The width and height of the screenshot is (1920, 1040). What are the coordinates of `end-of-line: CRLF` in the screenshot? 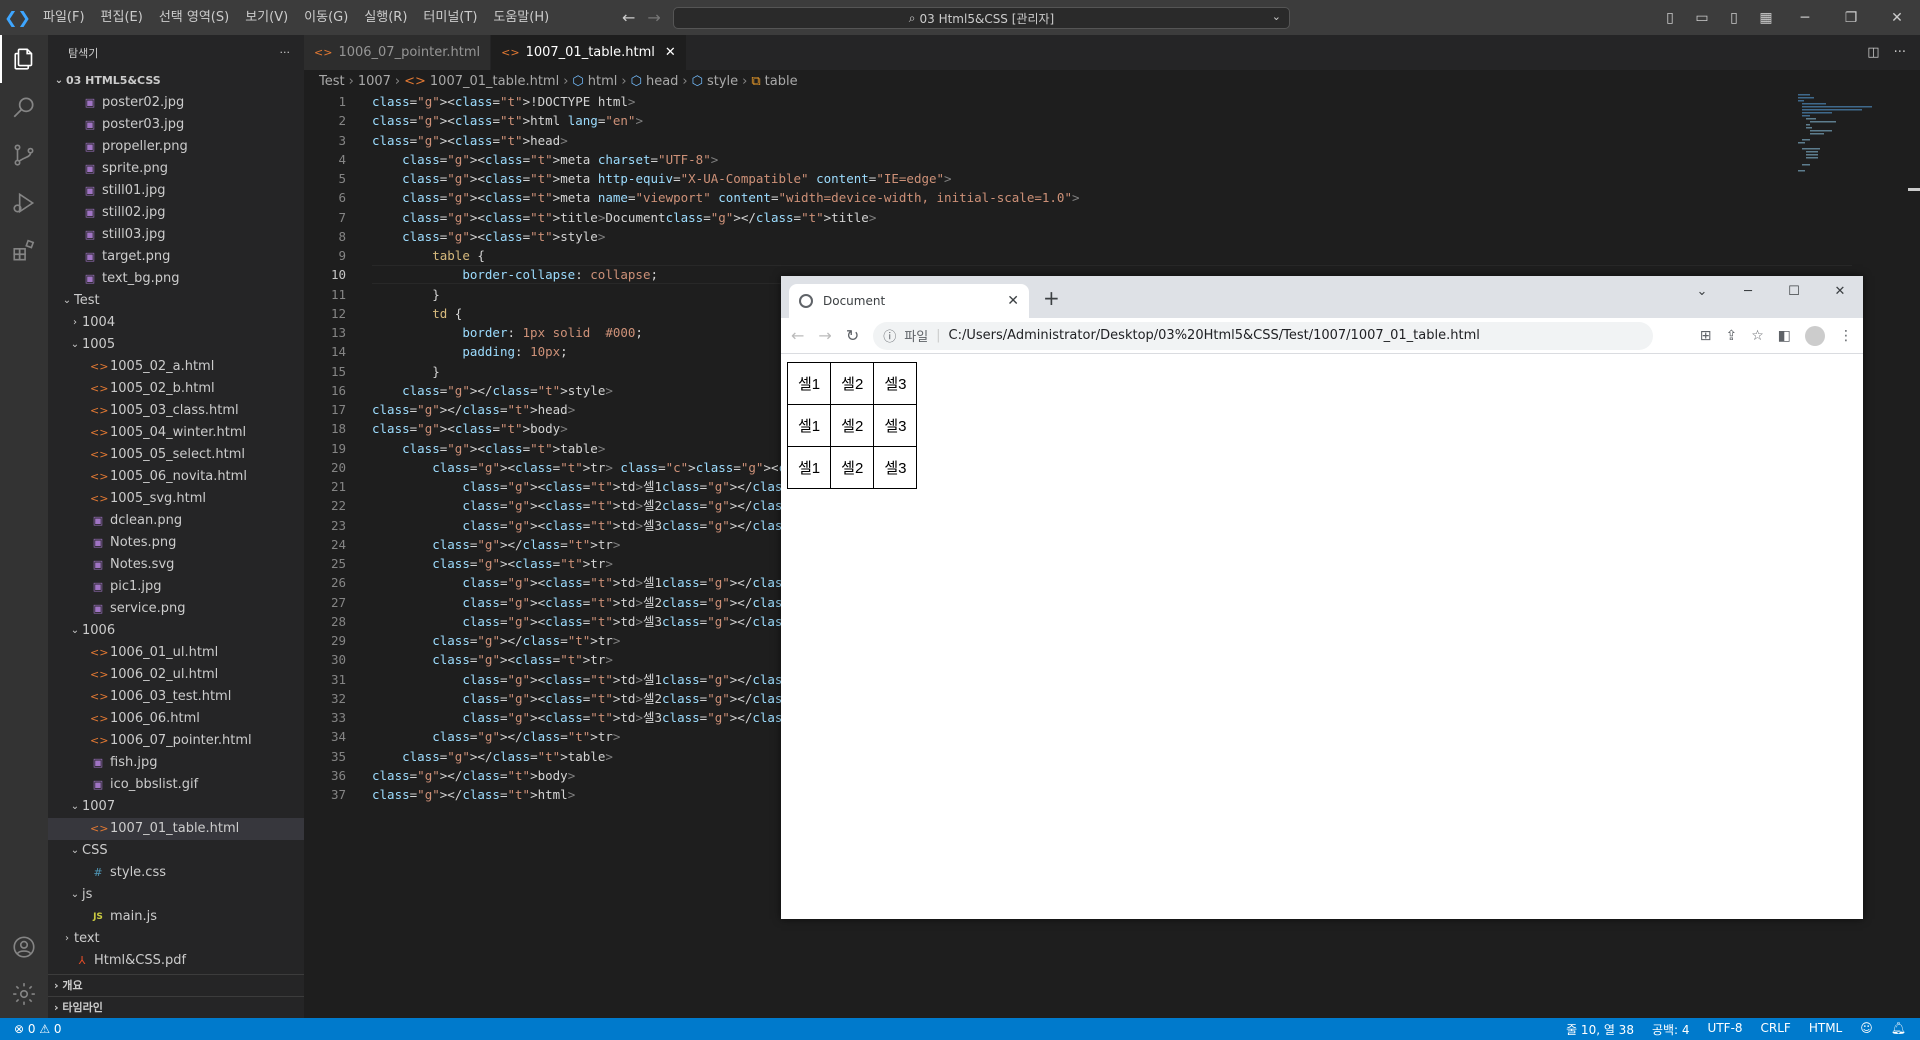 It's located at (1776, 1029).